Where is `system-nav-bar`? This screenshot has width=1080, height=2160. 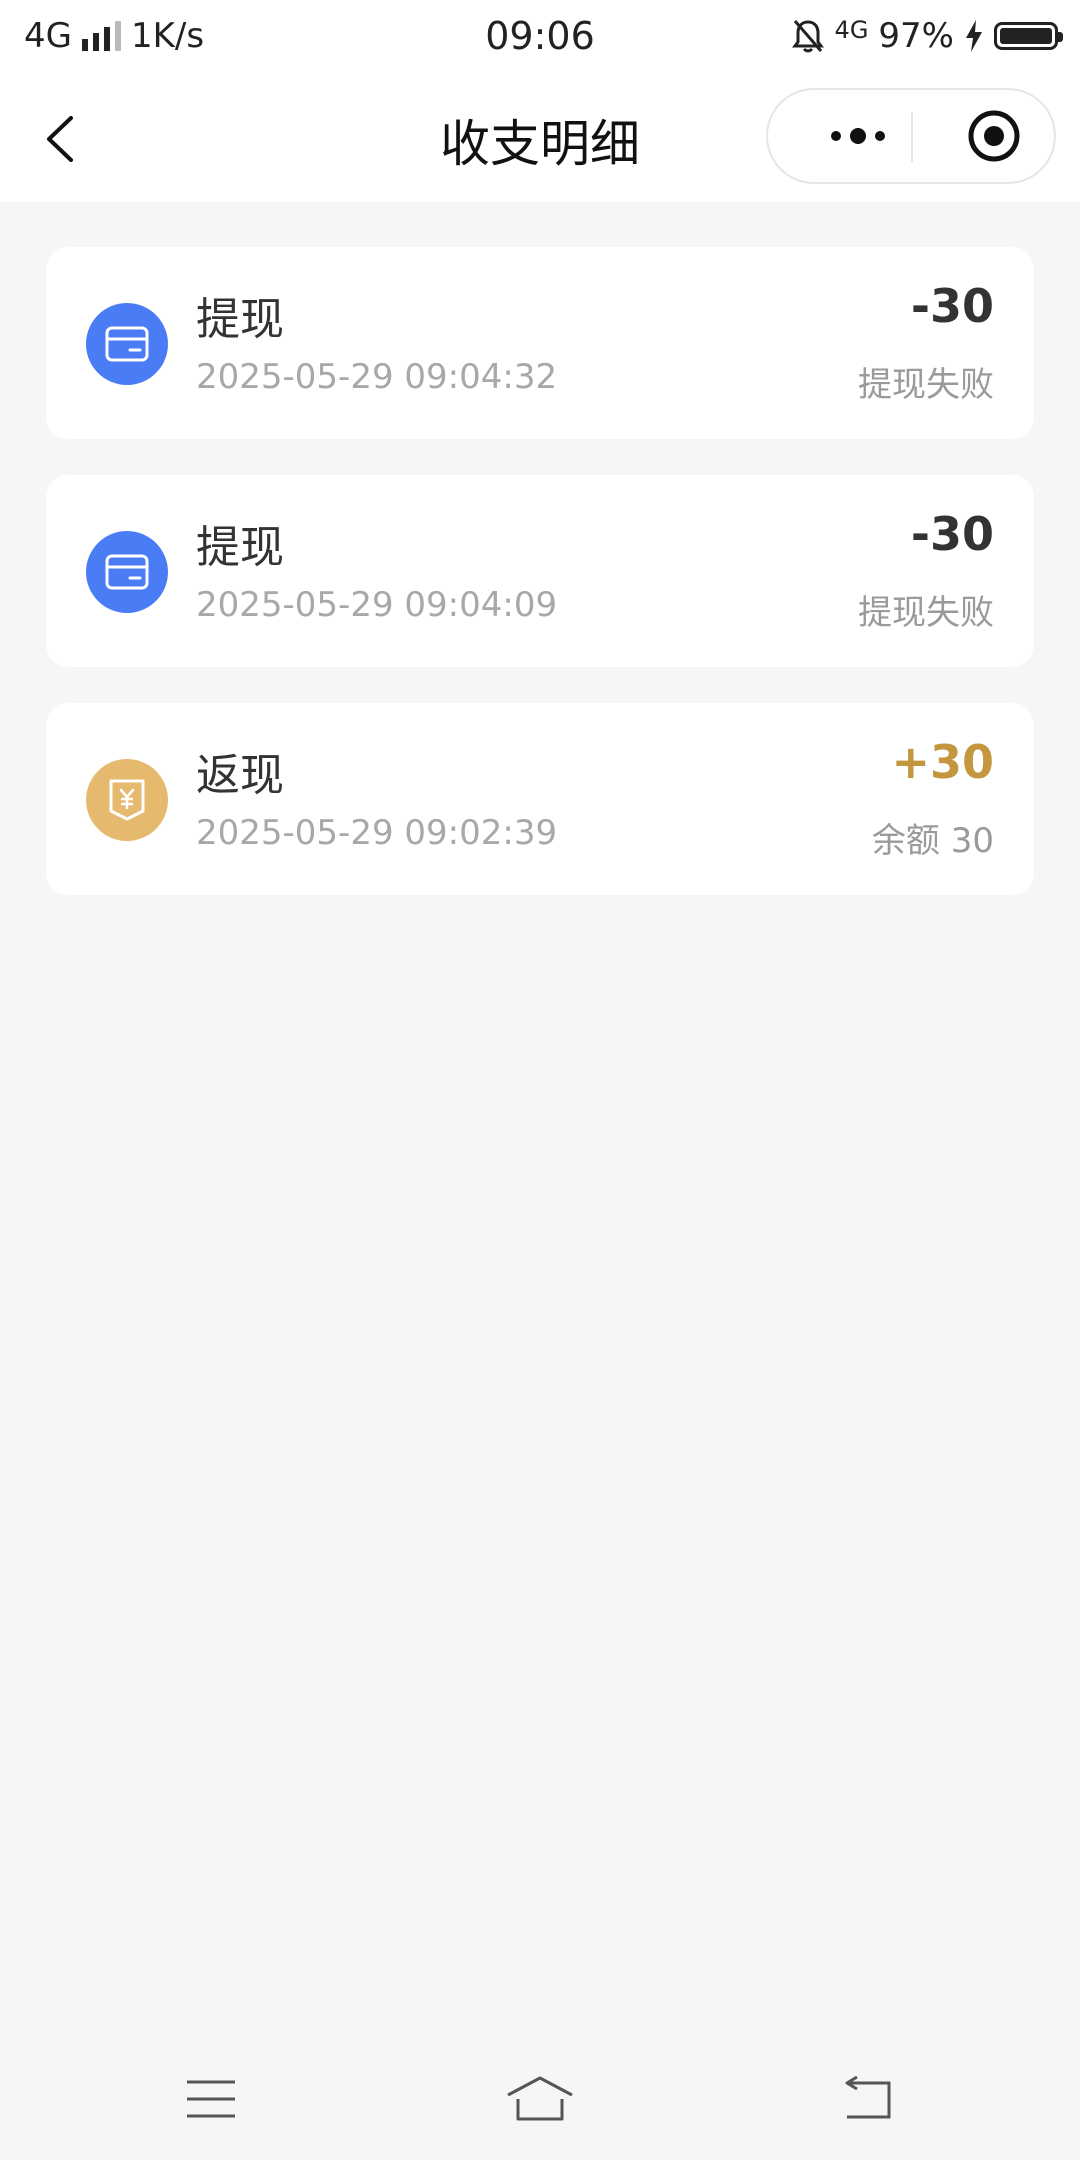
system-nav-bar is located at coordinates (540, 2100).